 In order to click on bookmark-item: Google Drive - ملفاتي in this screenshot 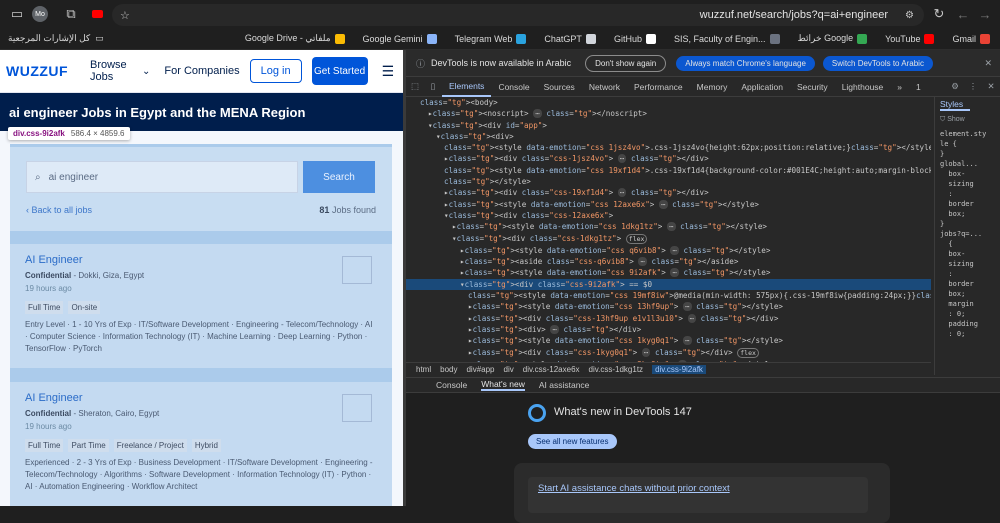, I will do `click(295, 38)`.